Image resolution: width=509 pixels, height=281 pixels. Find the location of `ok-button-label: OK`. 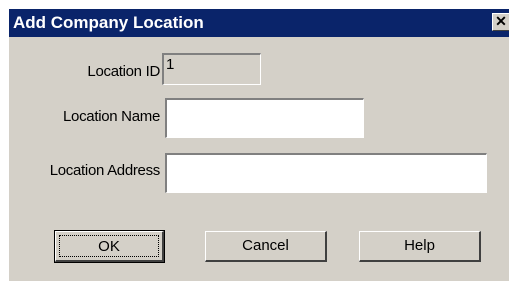

ok-button-label: OK is located at coordinates (109, 246).